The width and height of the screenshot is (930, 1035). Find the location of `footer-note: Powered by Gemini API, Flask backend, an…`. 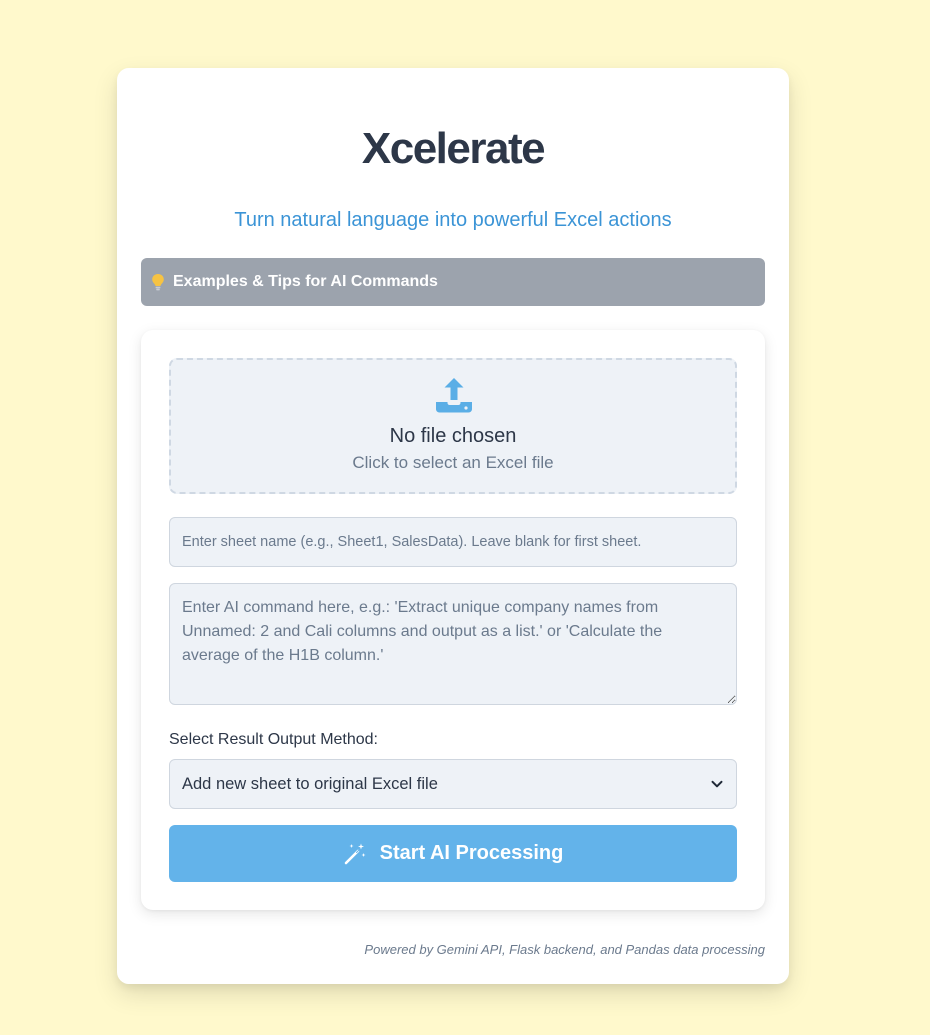

footer-note: Powered by Gemini API, Flask backend, an… is located at coordinates (564, 949).